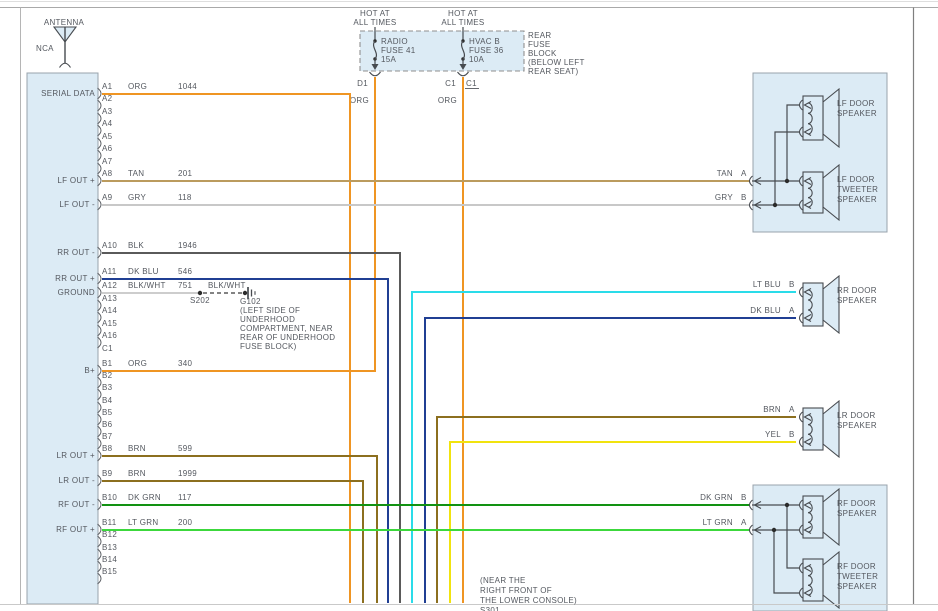 The image size is (938, 611). I want to click on lr-door-speaker-wire-color-label: BRN, so click(772, 409).